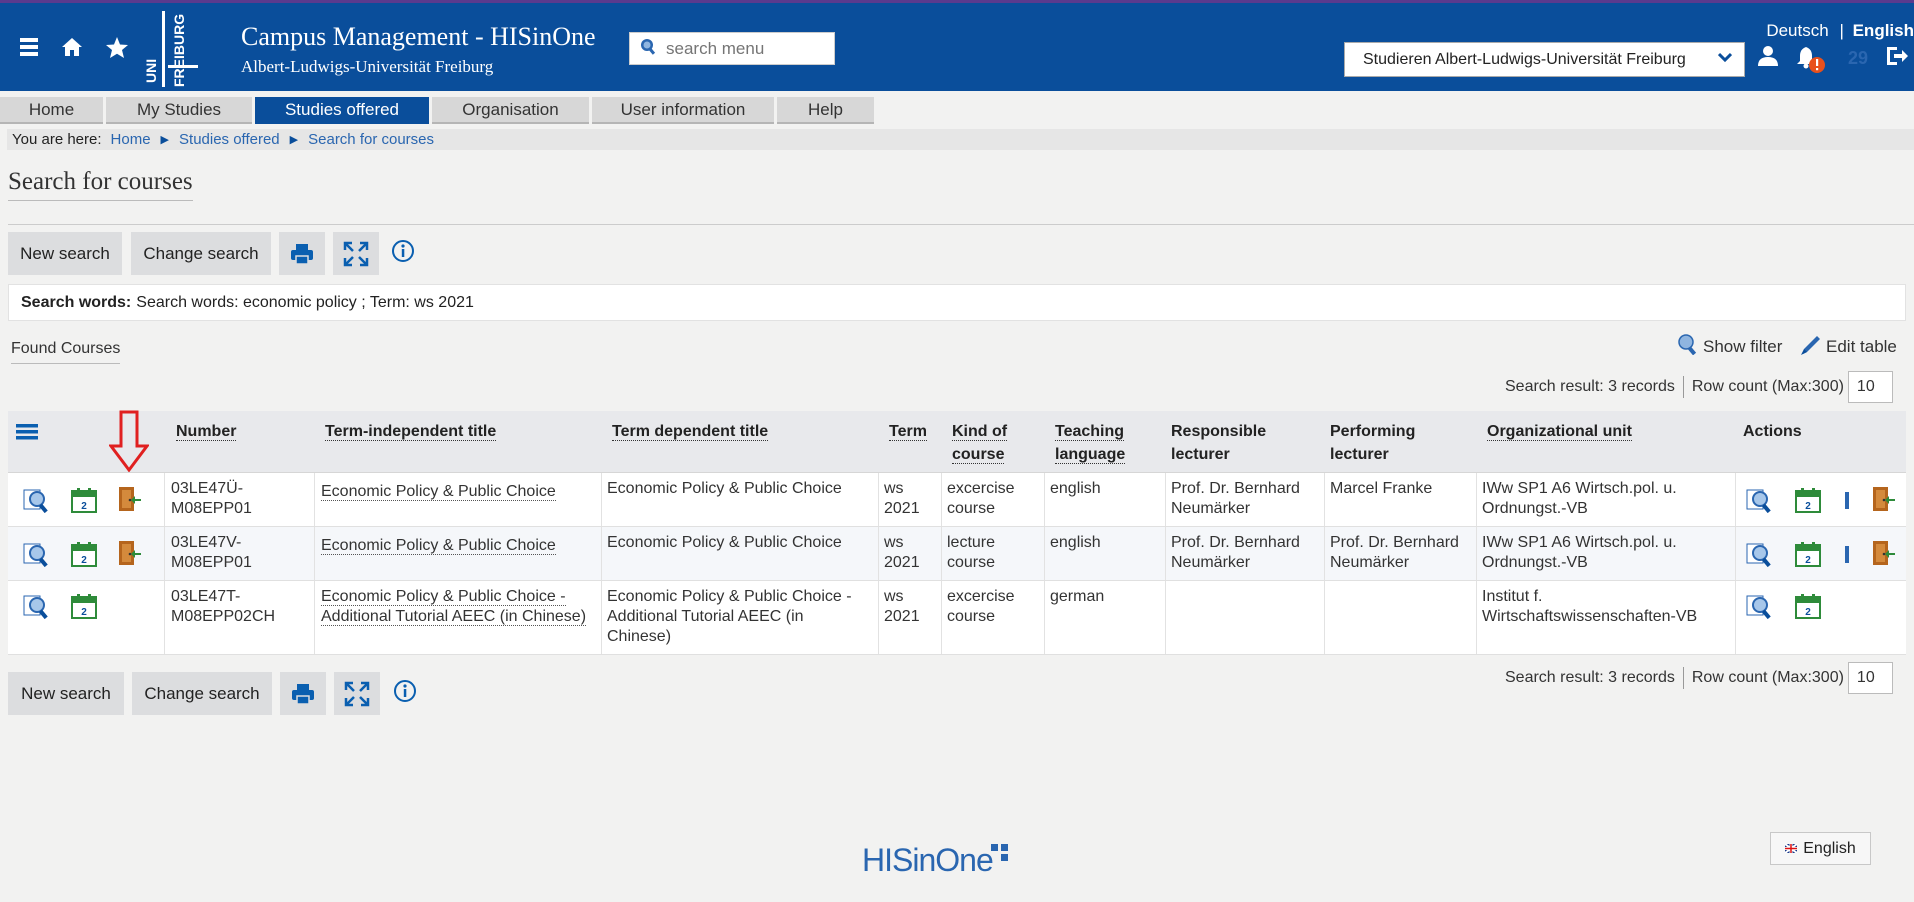 Image resolution: width=1914 pixels, height=902 pixels. What do you see at coordinates (202, 693) in the screenshot?
I see `change-search-button-bottom: Change search` at bounding box center [202, 693].